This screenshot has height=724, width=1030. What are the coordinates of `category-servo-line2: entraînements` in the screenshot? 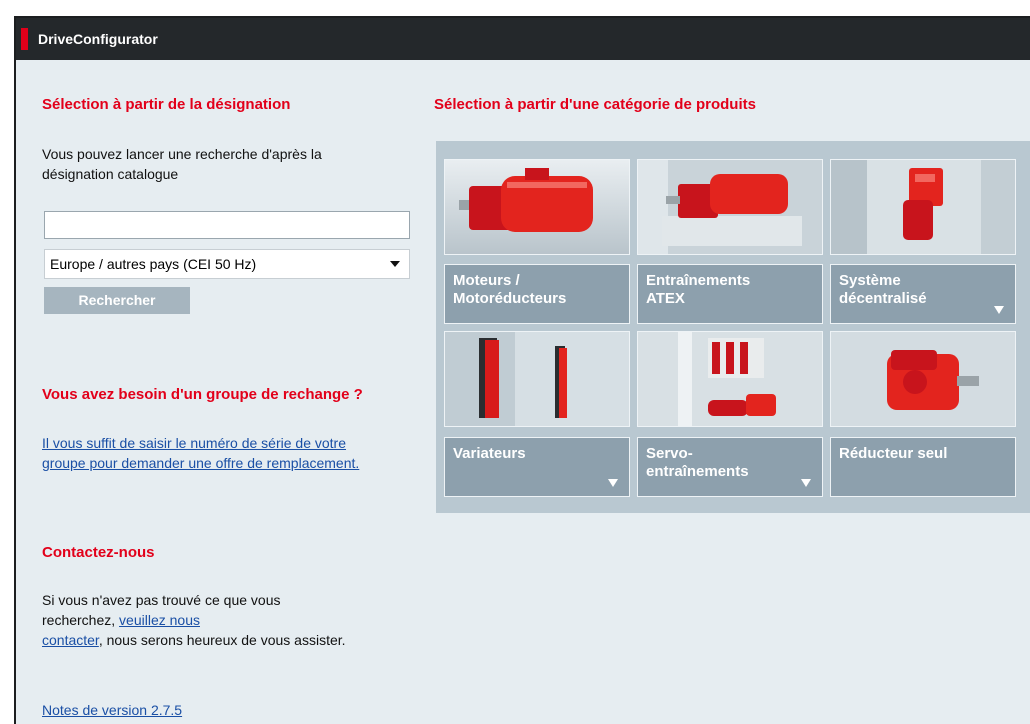 It's located at (697, 471).